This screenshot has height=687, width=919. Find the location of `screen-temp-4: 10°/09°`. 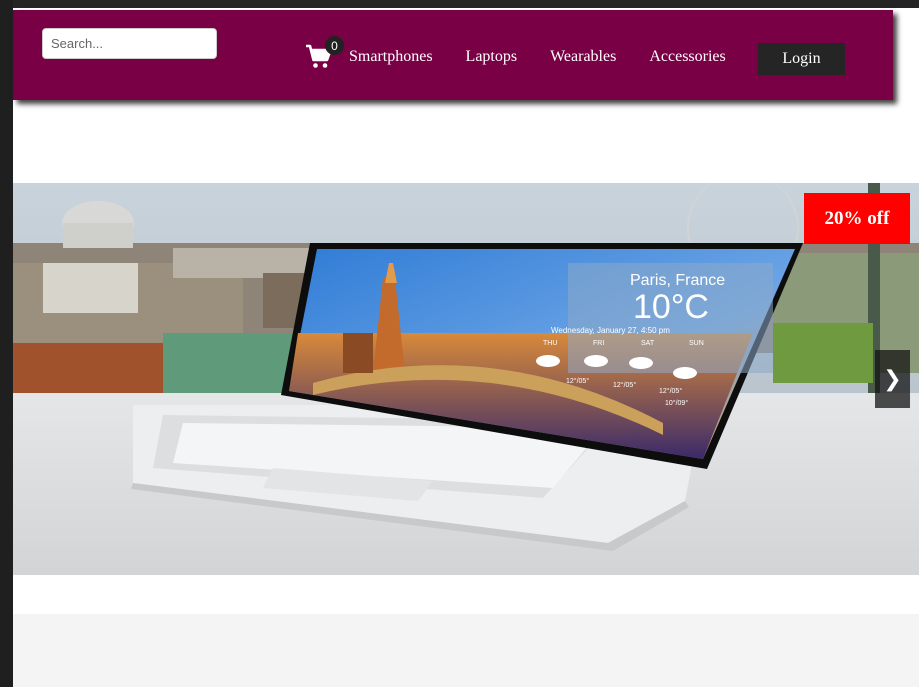

screen-temp-4: 10°/09° is located at coordinates (676, 403).